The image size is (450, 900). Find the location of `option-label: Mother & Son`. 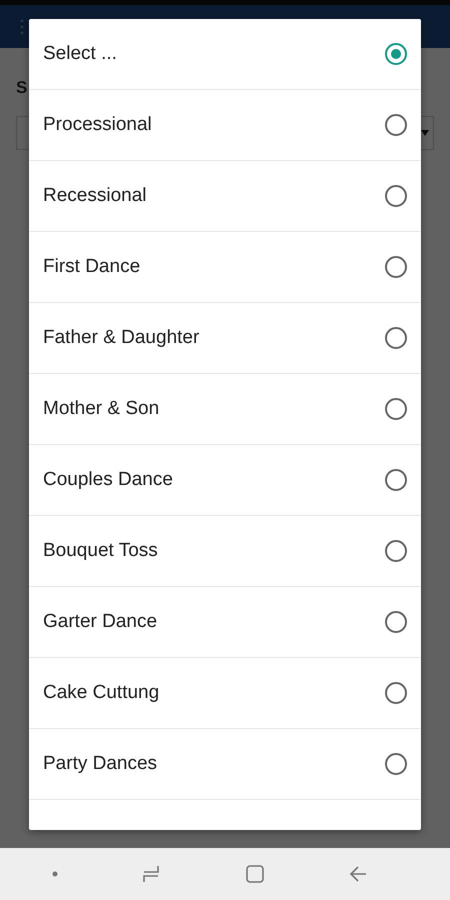

option-label: Mother & Son is located at coordinates (101, 409).